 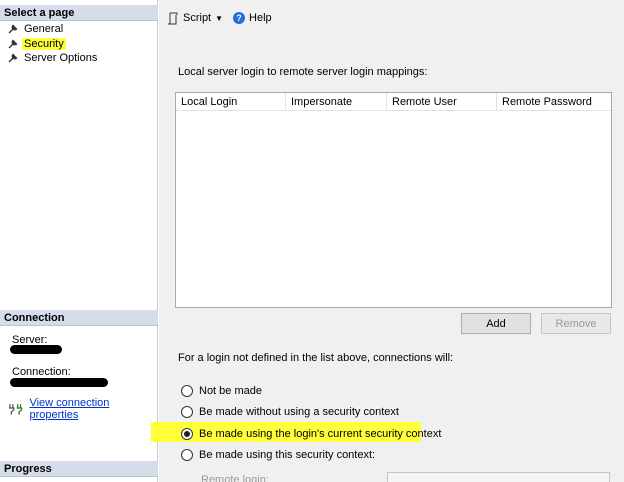 What do you see at coordinates (219, 18) in the screenshot?
I see `chevron-down-icon: ▼` at bounding box center [219, 18].